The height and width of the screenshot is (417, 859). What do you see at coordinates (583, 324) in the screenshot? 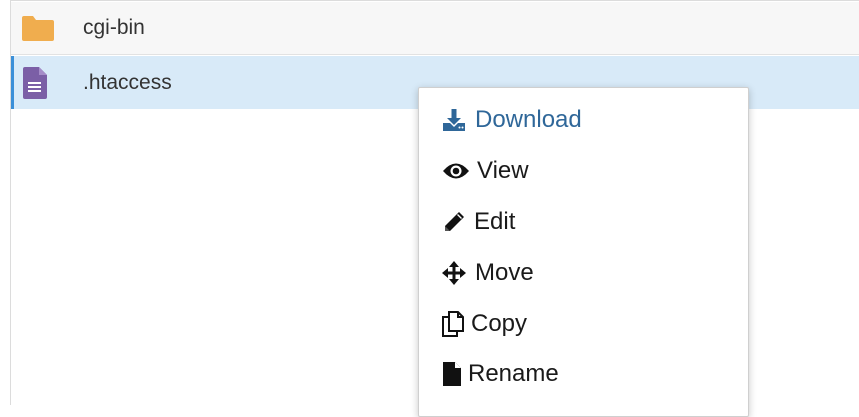
I see `menu-item-copy: Copy` at bounding box center [583, 324].